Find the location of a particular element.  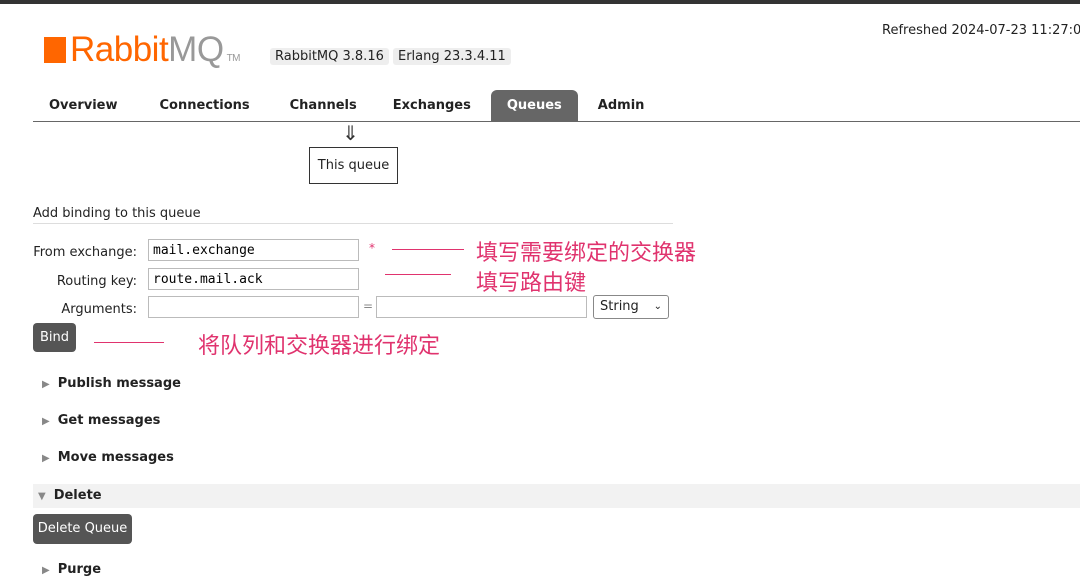

tab-connections: Connections is located at coordinates (205, 105).